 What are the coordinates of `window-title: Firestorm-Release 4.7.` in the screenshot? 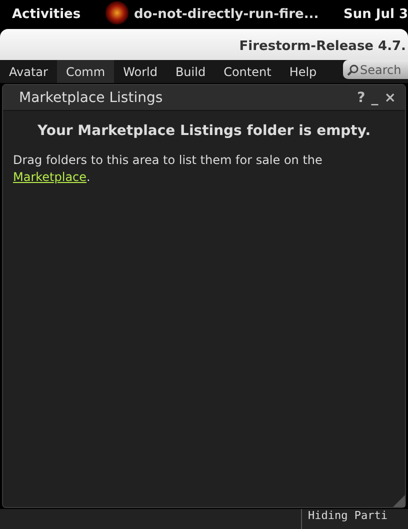 It's located at (322, 46).